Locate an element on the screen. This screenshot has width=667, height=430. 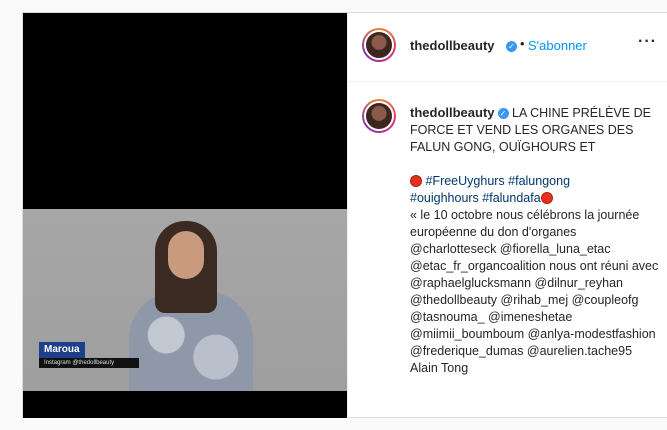
follow-button: S'abonner is located at coordinates (557, 45).